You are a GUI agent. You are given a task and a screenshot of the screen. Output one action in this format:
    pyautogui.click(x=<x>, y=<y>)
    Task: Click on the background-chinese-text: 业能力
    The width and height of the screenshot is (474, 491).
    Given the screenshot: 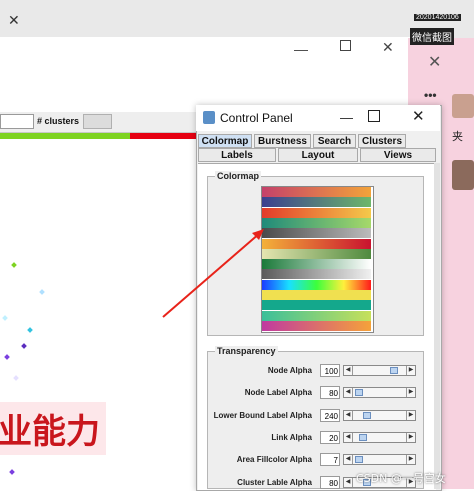 What is the action you would take?
    pyautogui.click(x=53, y=428)
    